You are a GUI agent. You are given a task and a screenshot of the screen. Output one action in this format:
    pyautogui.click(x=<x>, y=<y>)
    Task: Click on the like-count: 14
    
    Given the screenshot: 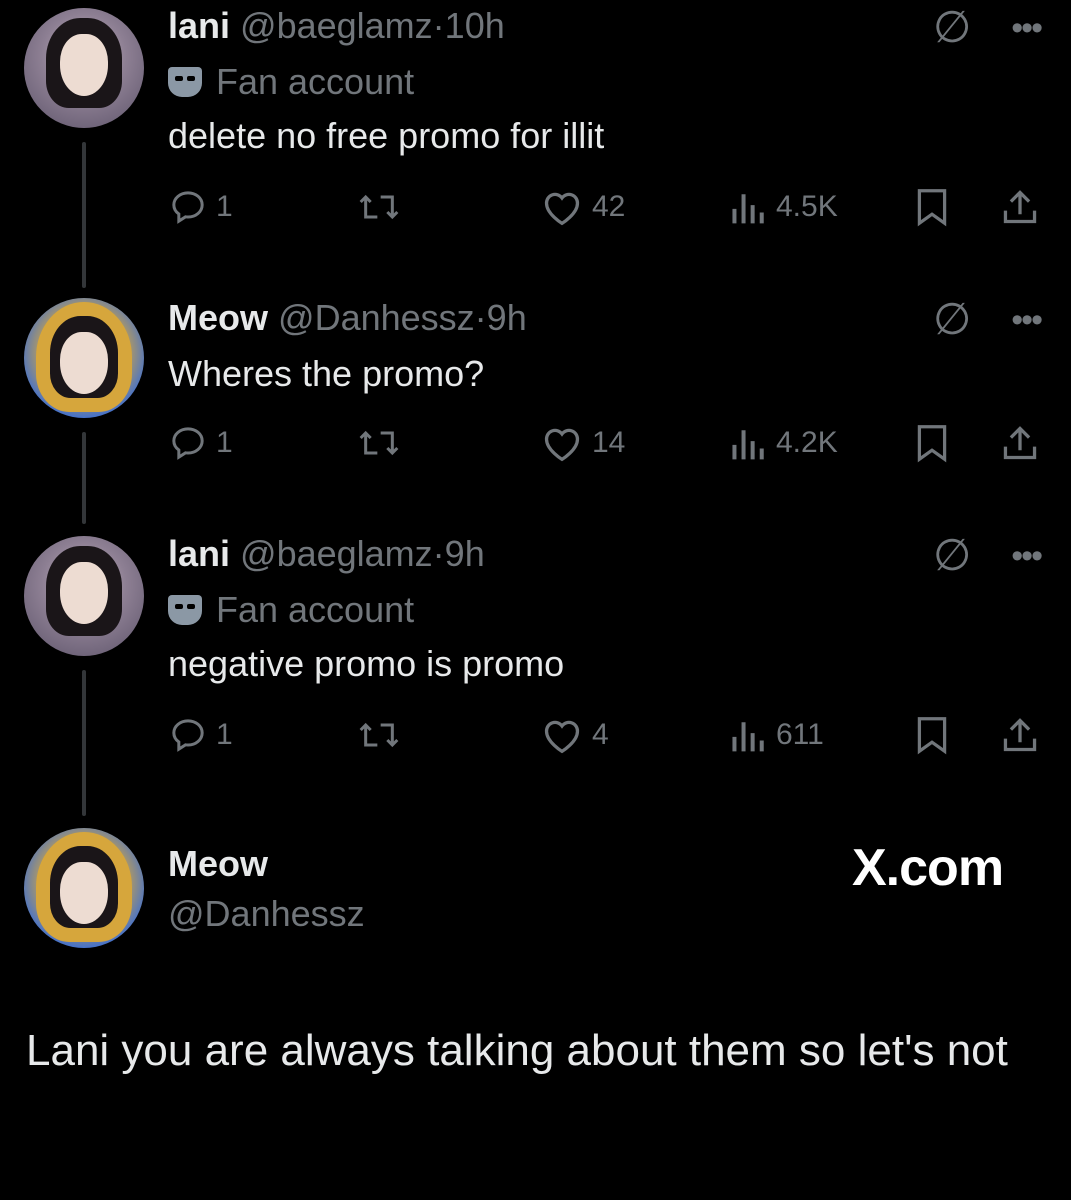 What is the action you would take?
    pyautogui.click(x=609, y=442)
    